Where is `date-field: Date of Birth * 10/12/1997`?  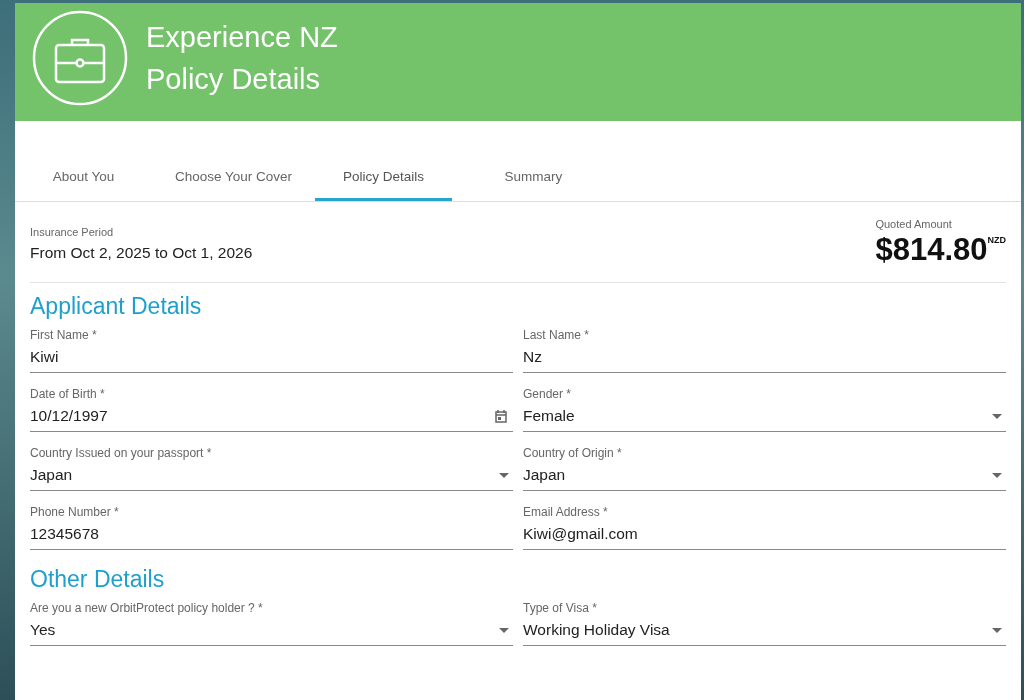
date-field: Date of Birth * 10/12/1997 is located at coordinates (271, 409).